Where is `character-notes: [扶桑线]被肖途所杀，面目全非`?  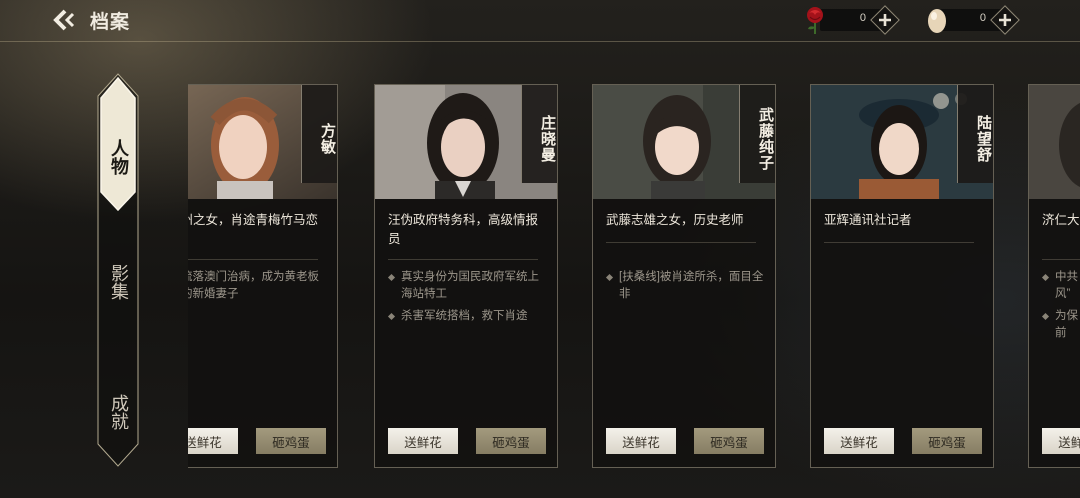 character-notes: [扶桑线]被肖途所杀，面目全非 is located at coordinates (686, 288).